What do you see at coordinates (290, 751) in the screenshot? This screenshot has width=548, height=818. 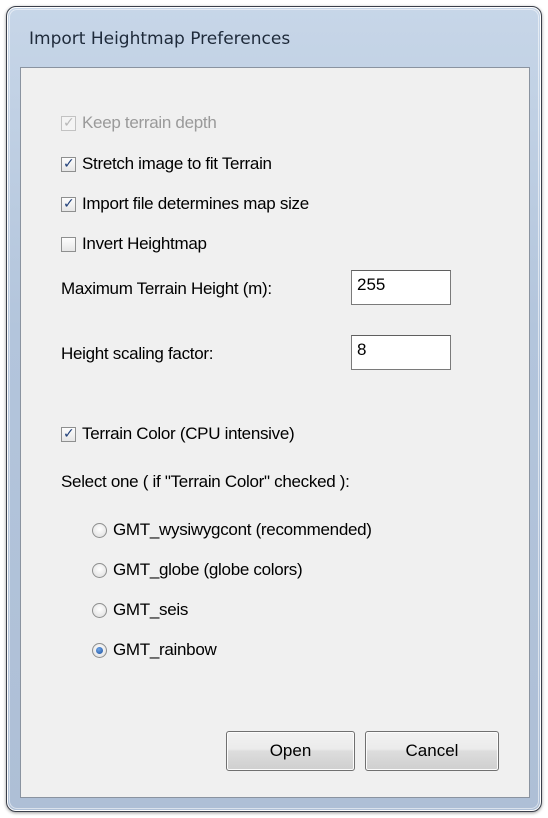 I see `open-button: Open` at bounding box center [290, 751].